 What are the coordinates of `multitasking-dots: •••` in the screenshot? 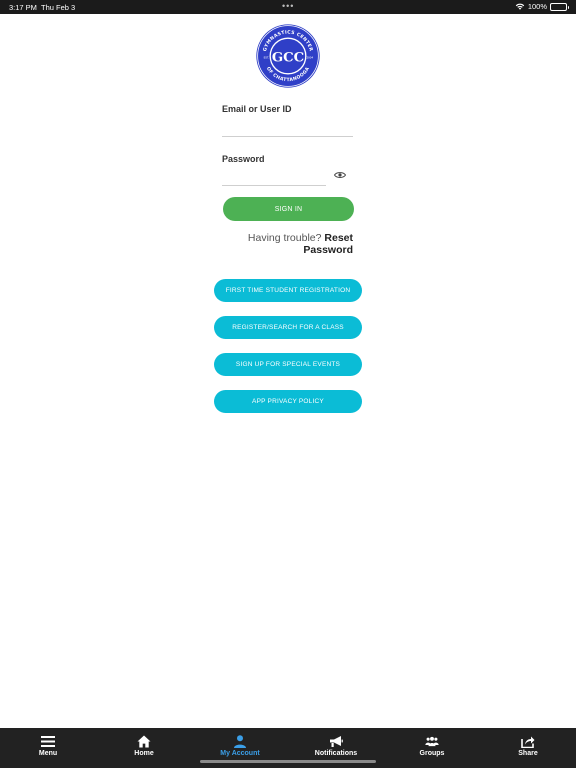 It's located at (288, 6).